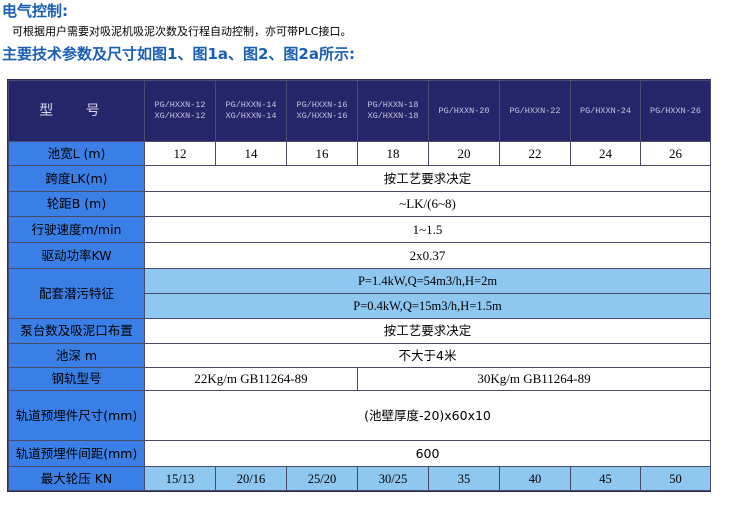  I want to click on pool-depth-value: 不大于4米, so click(427, 355).